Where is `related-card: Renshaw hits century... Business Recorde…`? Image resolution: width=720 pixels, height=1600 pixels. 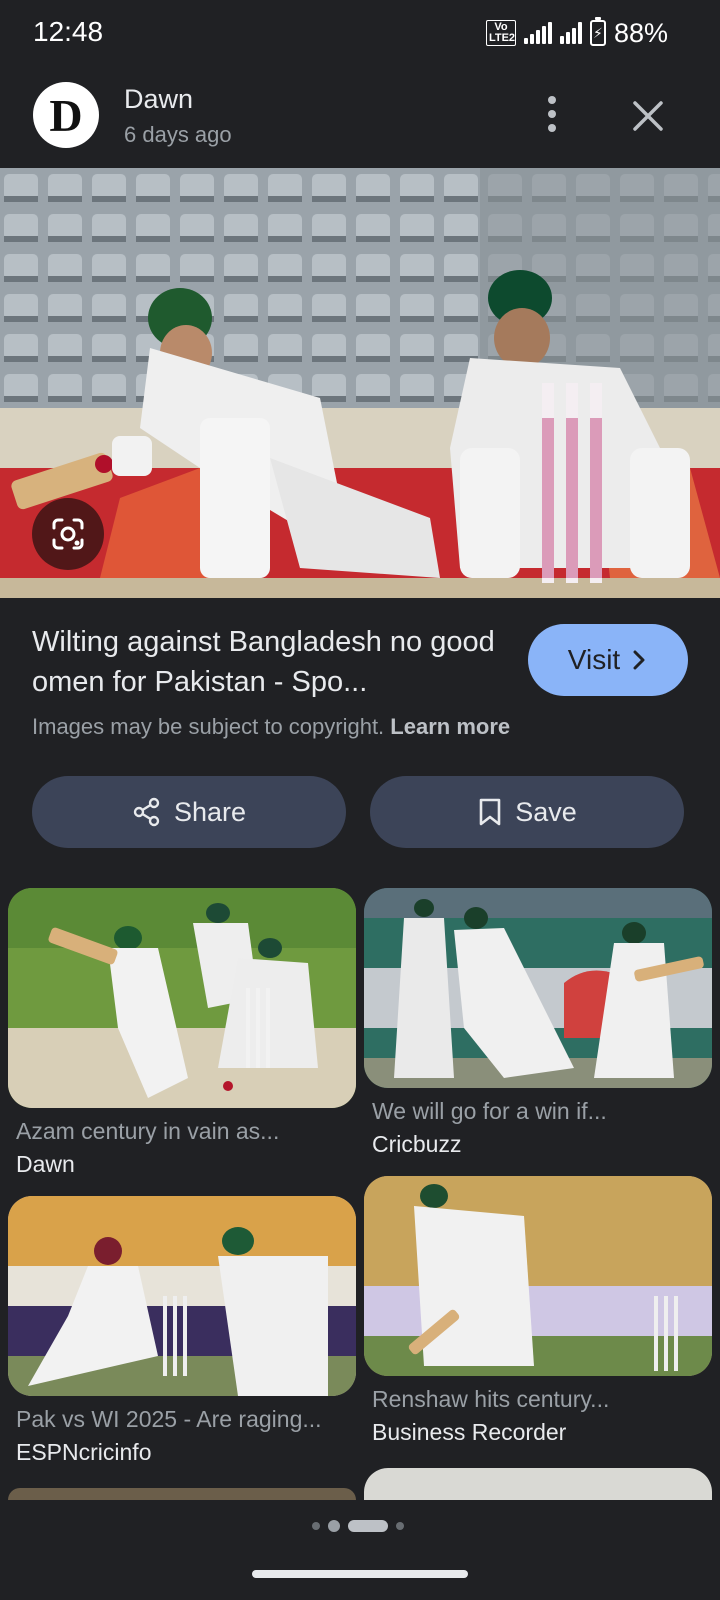 related-card: Renshaw hits century... Business Recorde… is located at coordinates (538, 1311).